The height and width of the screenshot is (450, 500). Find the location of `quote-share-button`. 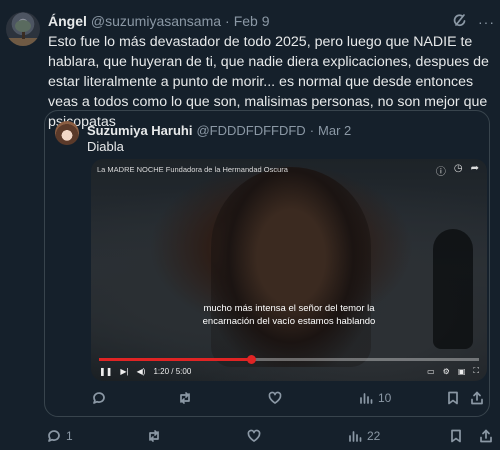

quote-share-button is located at coordinates (477, 398).